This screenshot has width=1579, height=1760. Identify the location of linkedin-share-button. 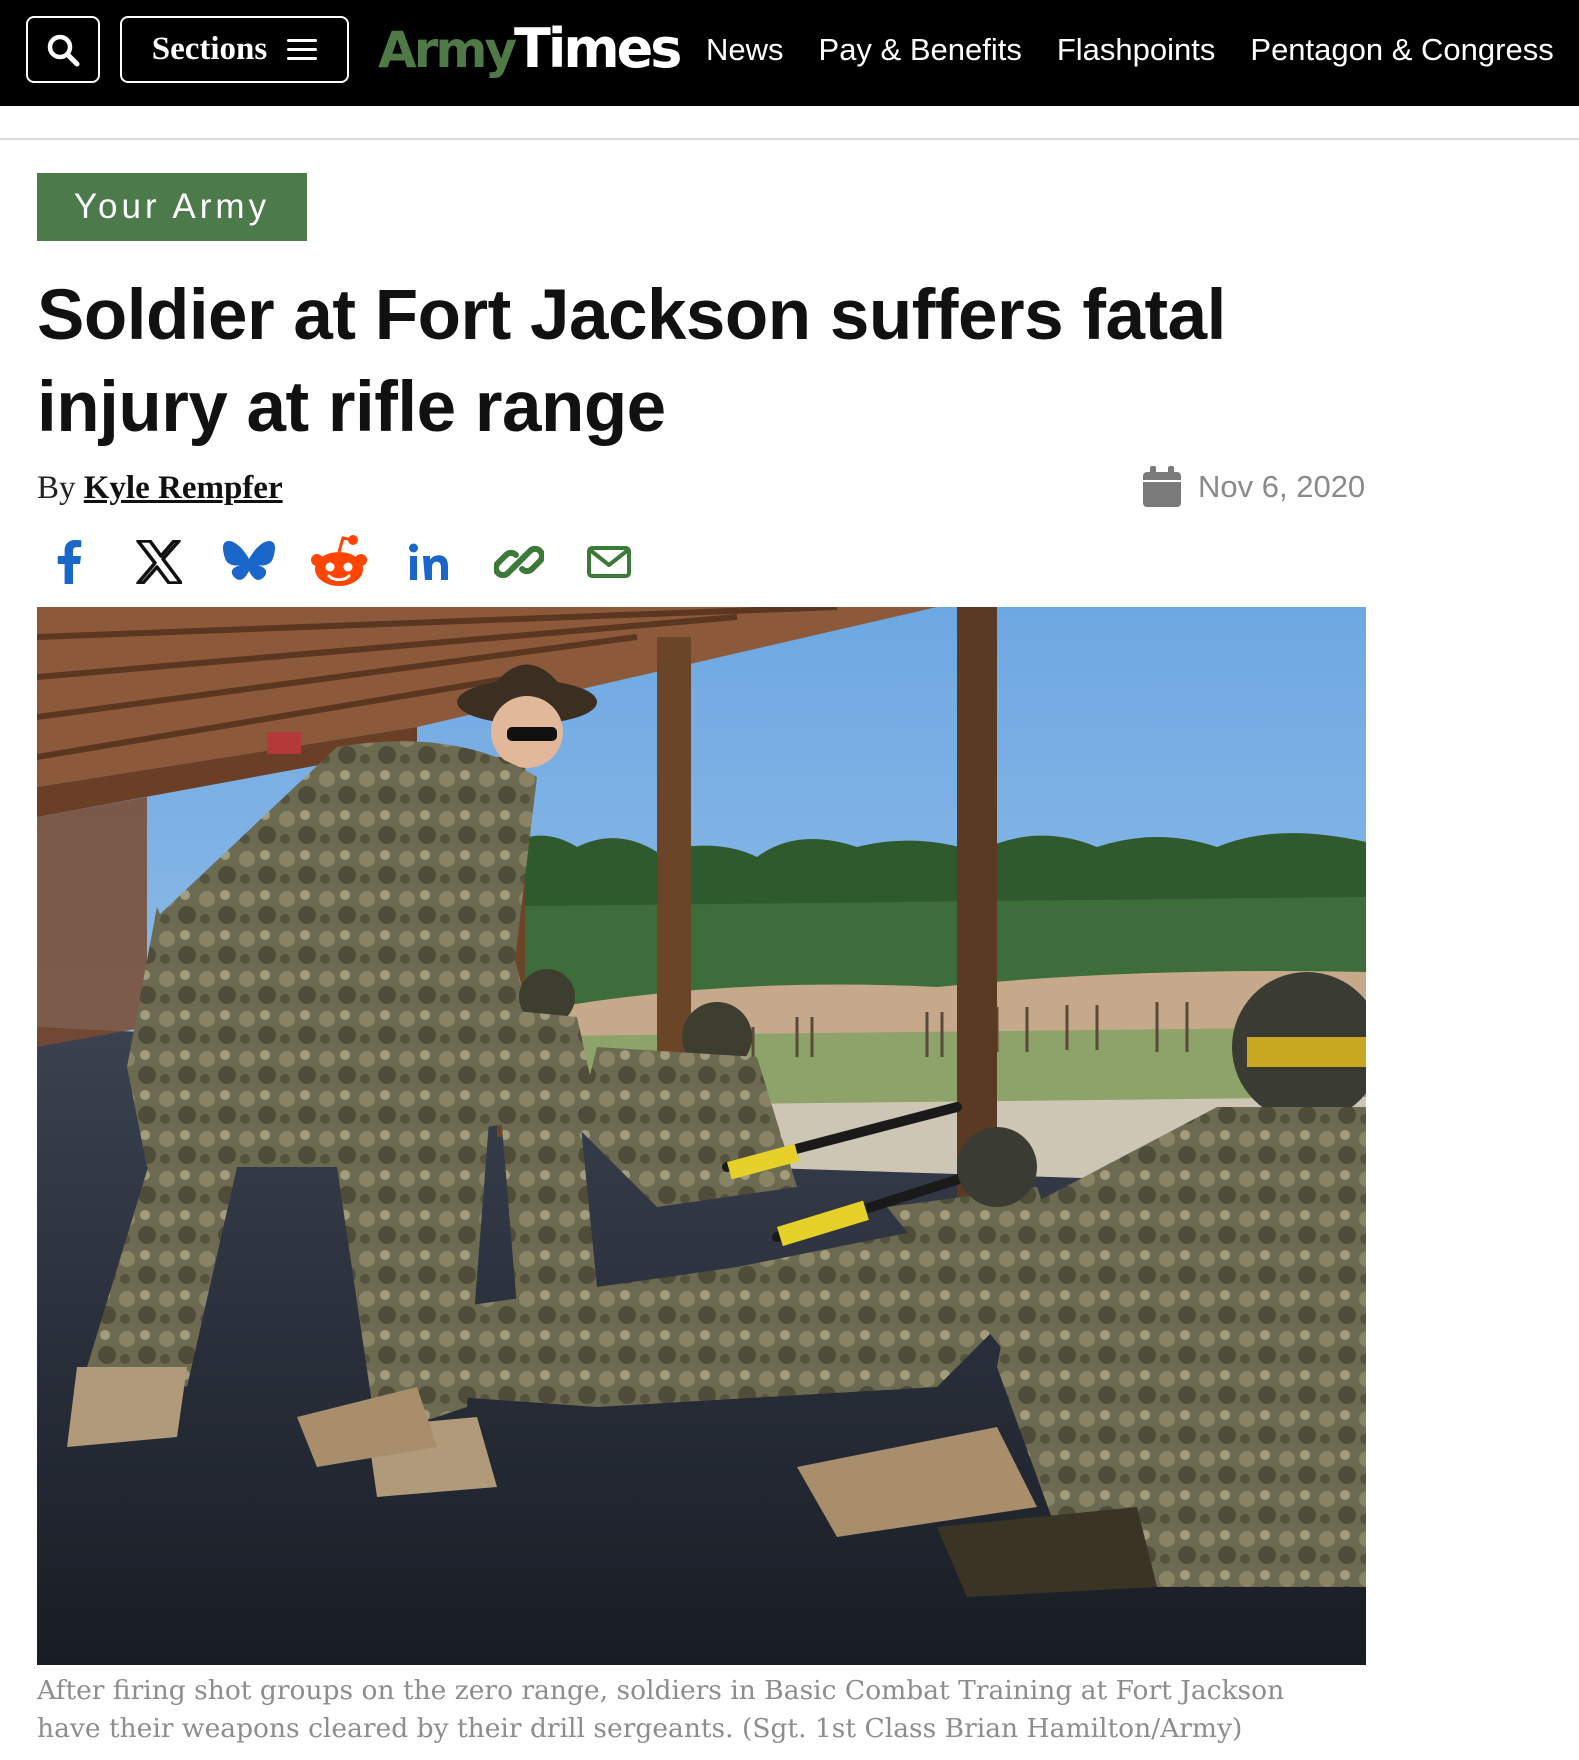
(429, 562).